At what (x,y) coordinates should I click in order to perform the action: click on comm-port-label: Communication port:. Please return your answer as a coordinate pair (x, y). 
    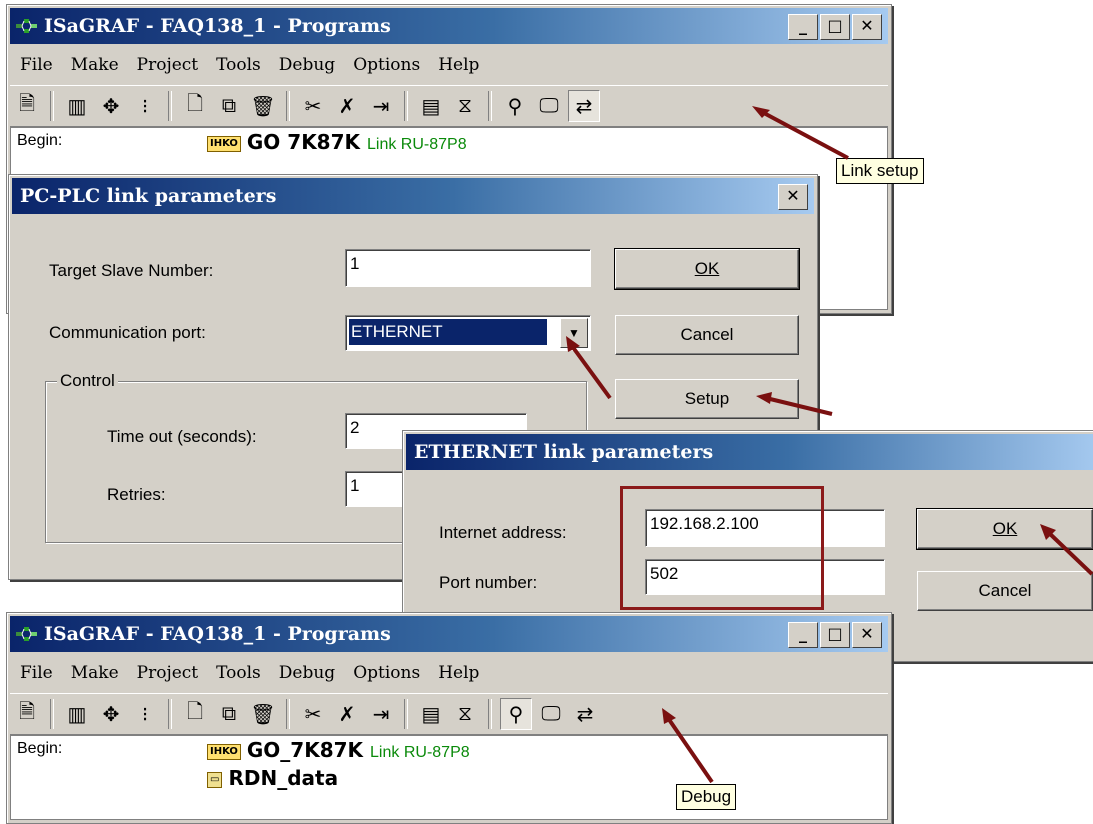
    Looking at the image, I should click on (127, 332).